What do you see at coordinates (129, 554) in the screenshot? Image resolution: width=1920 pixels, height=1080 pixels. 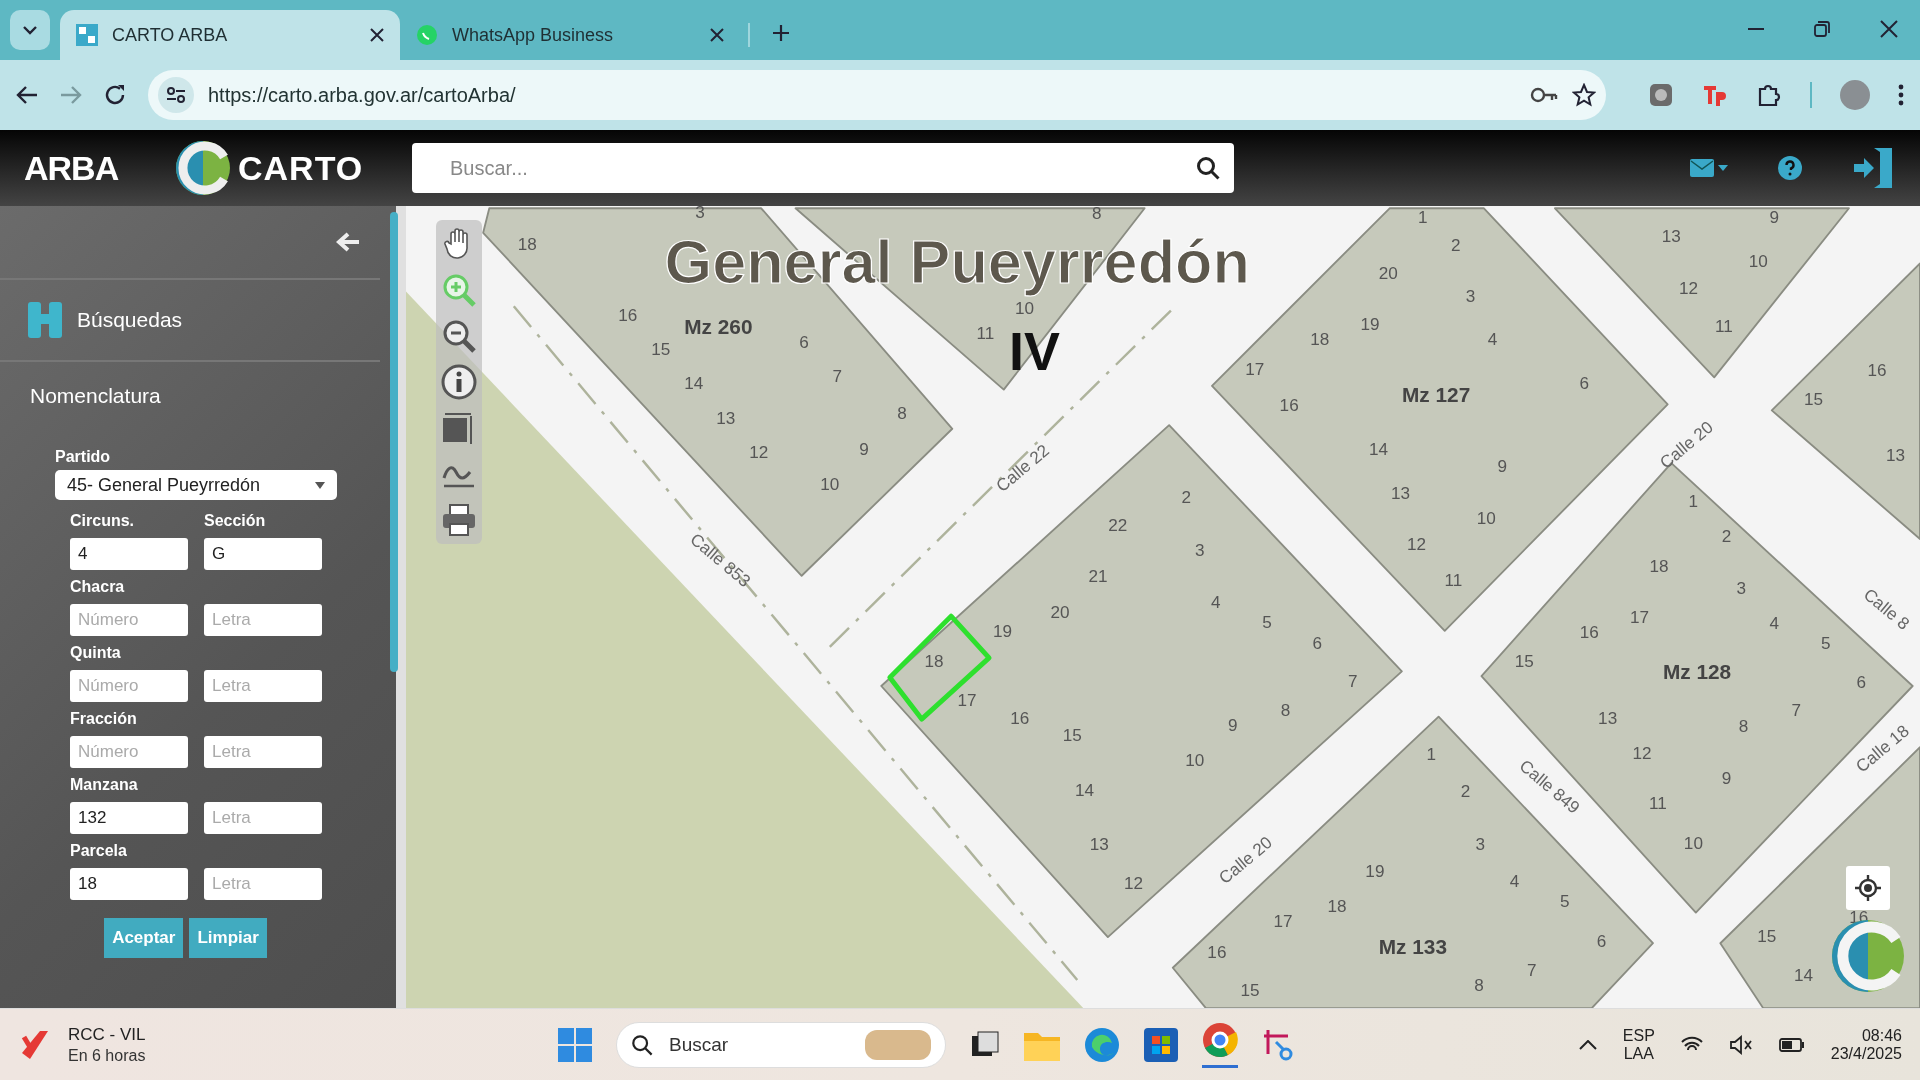 I see `input-field: 4` at bounding box center [129, 554].